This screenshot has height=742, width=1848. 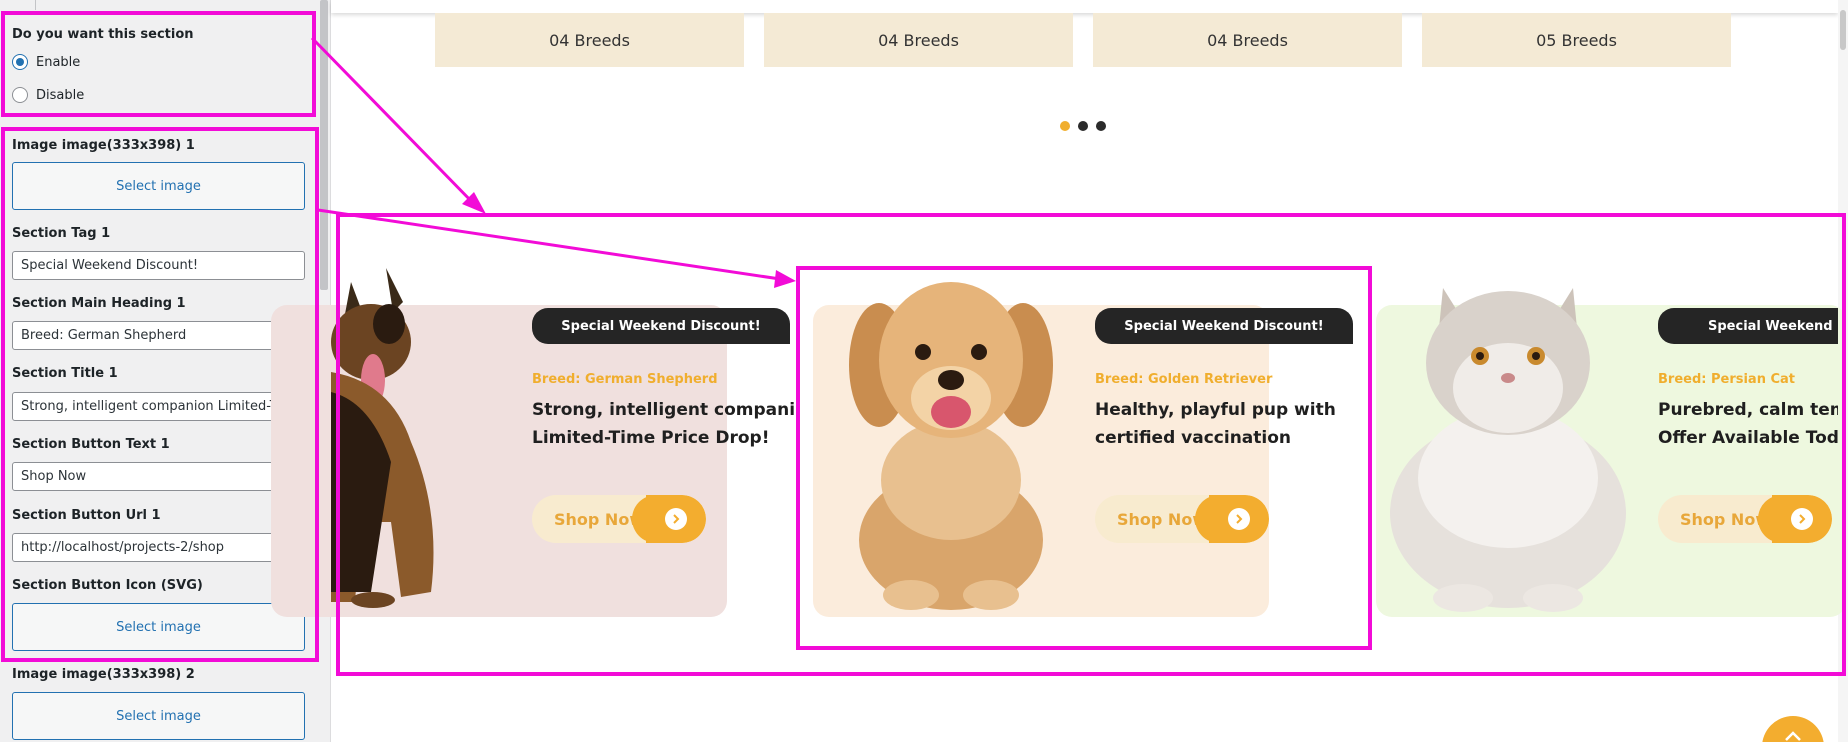 What do you see at coordinates (158, 64) in the screenshot?
I see `annotation-box-toggle` at bounding box center [158, 64].